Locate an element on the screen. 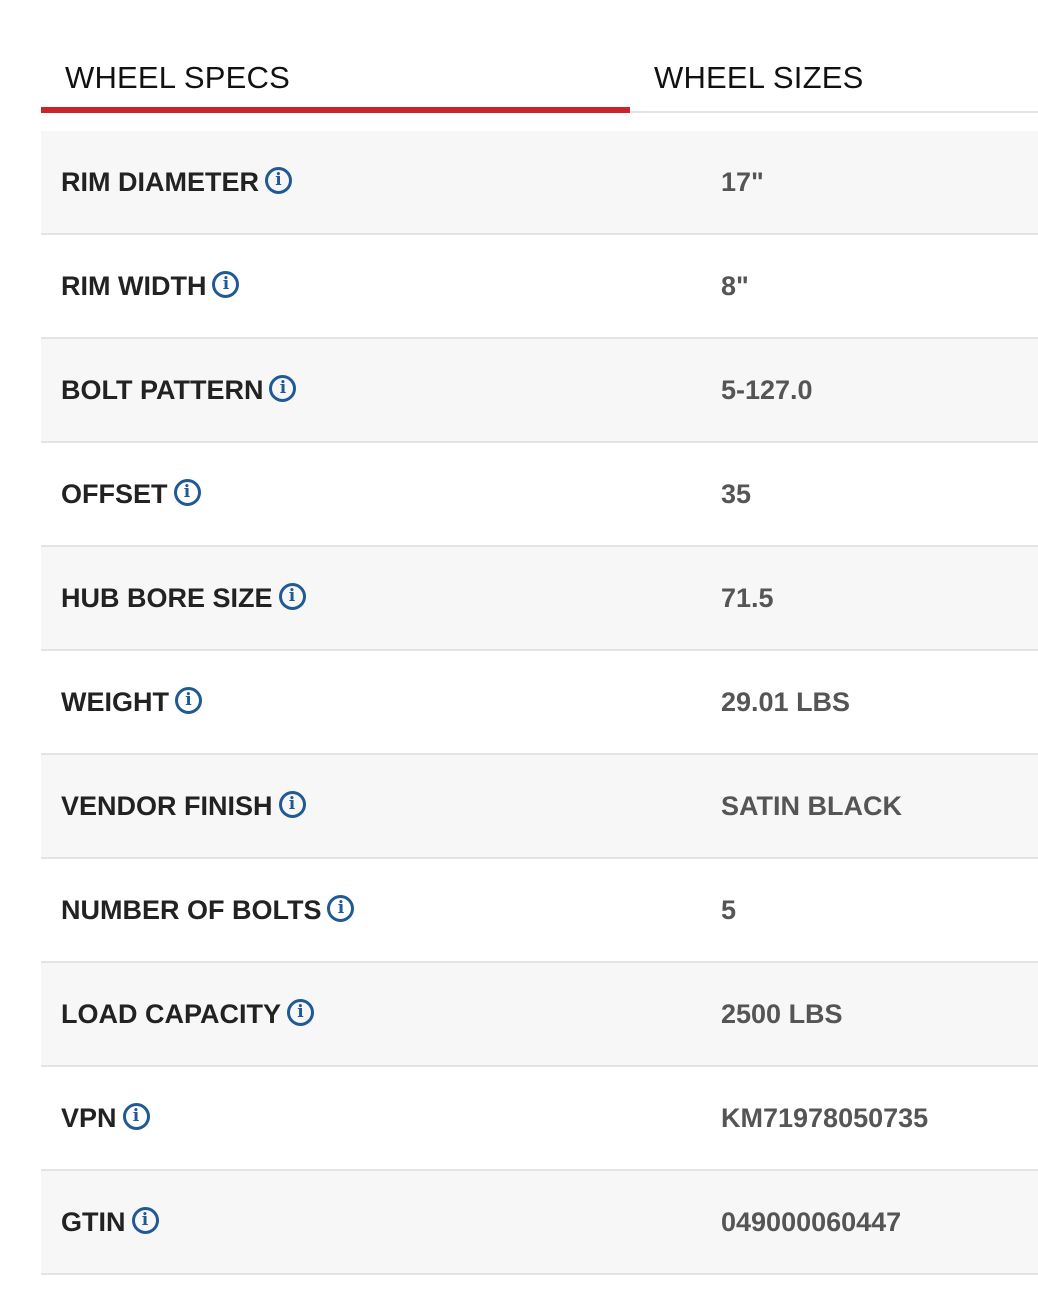 The height and width of the screenshot is (1300, 1038). spec-value: 5 is located at coordinates (729, 909).